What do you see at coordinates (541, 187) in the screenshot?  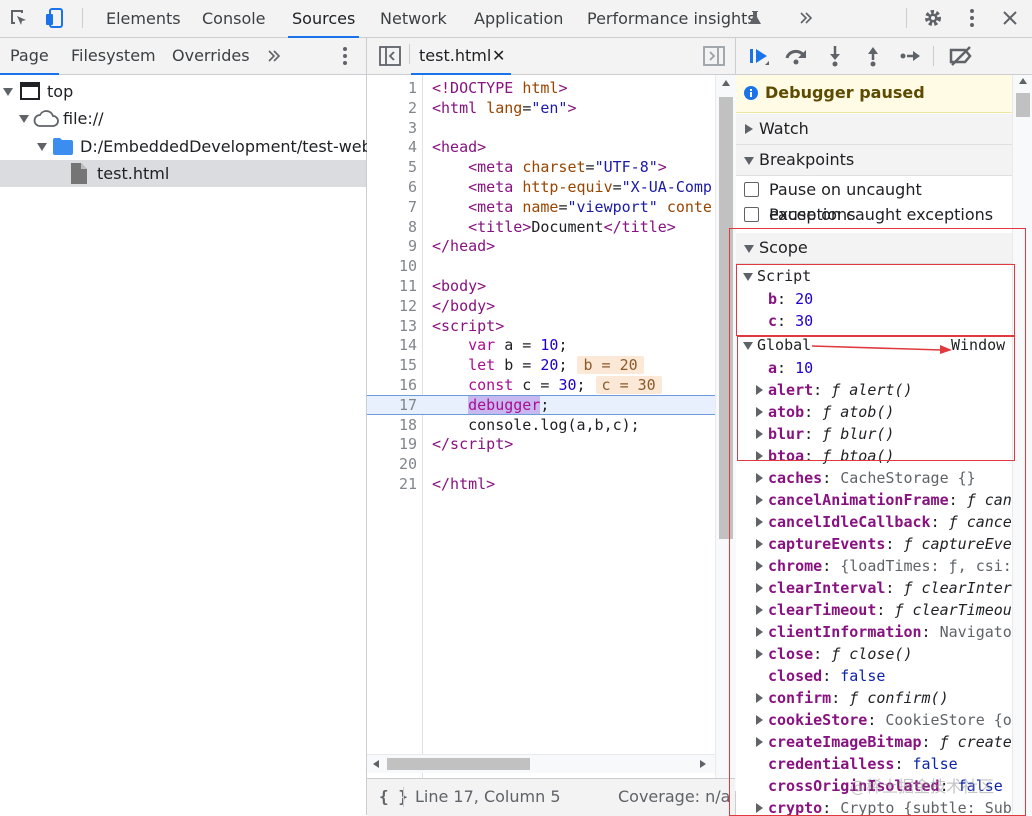 I see `code-line: 6 <meta http-equiv="X-UA-Comp` at bounding box center [541, 187].